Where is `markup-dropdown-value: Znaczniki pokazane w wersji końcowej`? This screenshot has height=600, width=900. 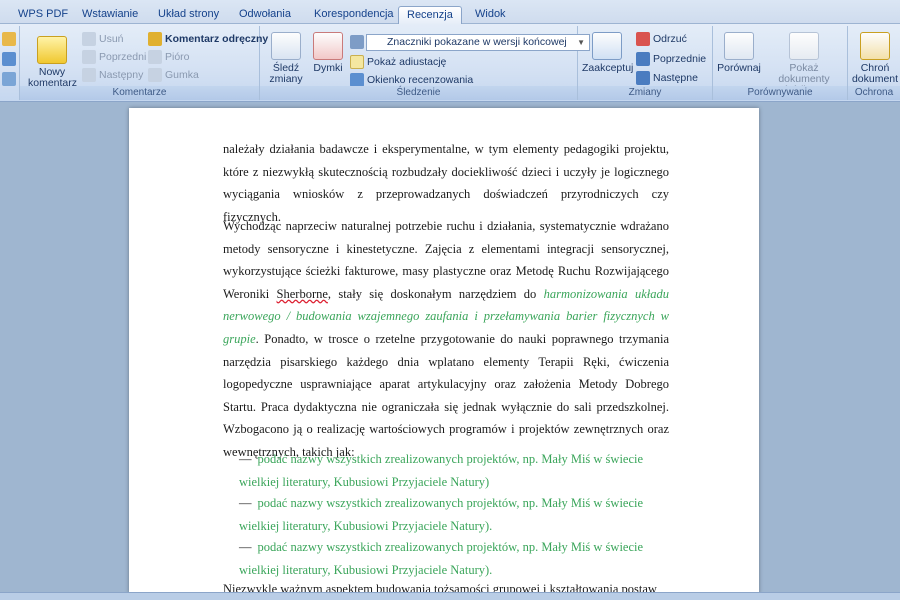
markup-dropdown-value: Znaczniki pokazane w wersji końcowej is located at coordinates (477, 42).